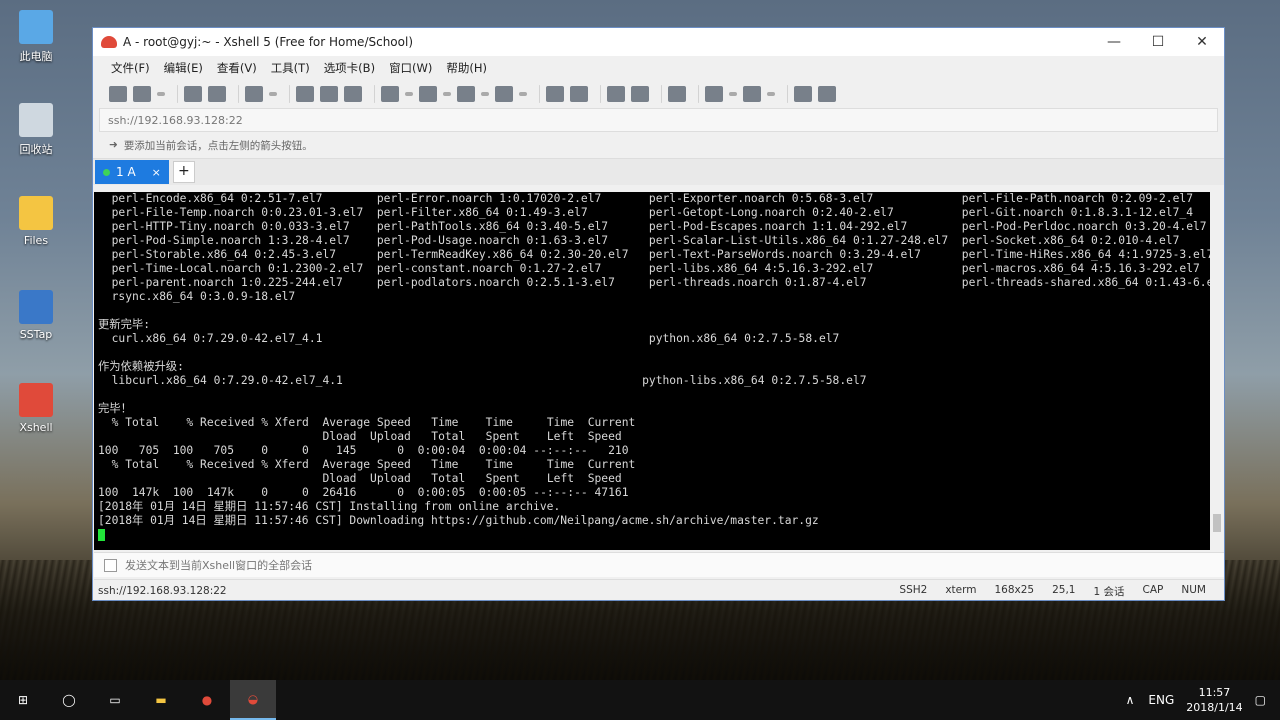  I want to click on add-tab-button: +, so click(183, 172).